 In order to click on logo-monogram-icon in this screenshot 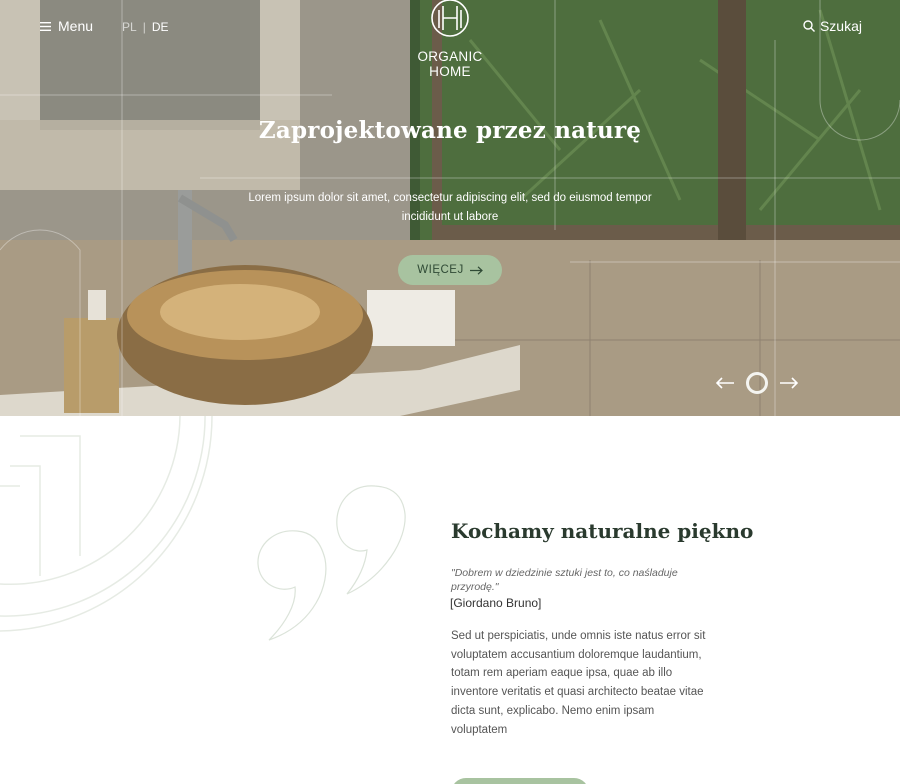, I will do `click(450, 18)`.